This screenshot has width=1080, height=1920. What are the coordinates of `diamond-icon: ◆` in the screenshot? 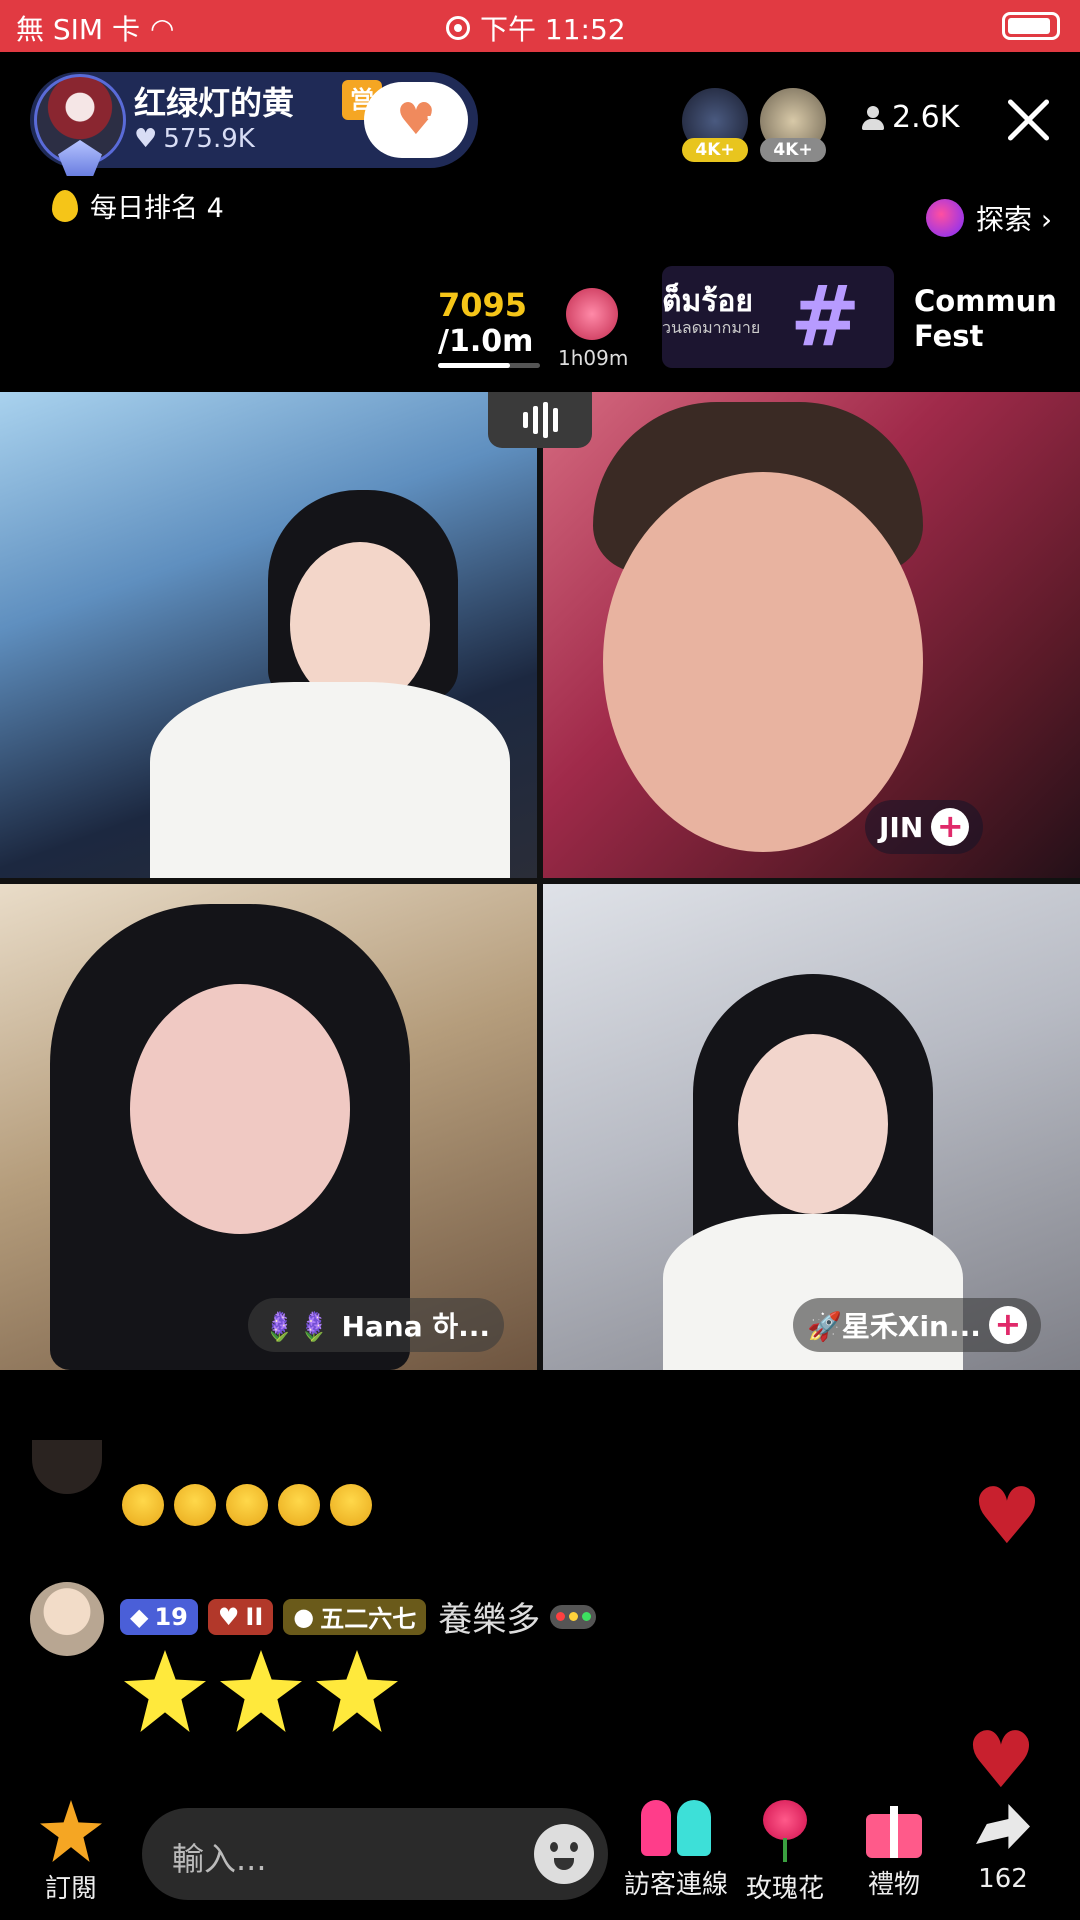 It's located at (139, 1616).